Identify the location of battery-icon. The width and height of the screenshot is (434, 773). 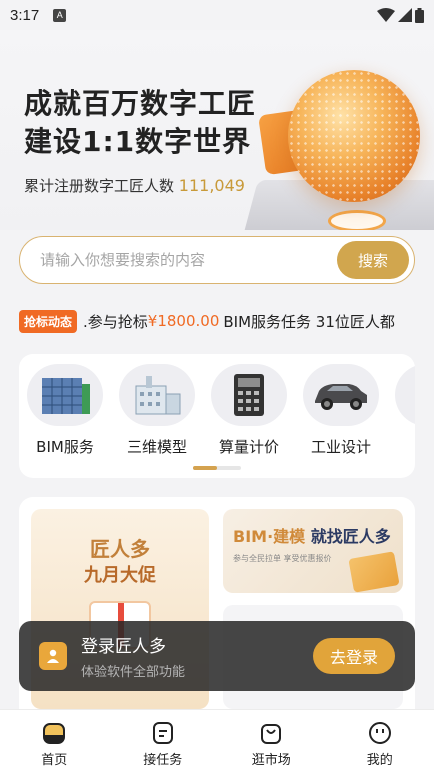
(419, 15).